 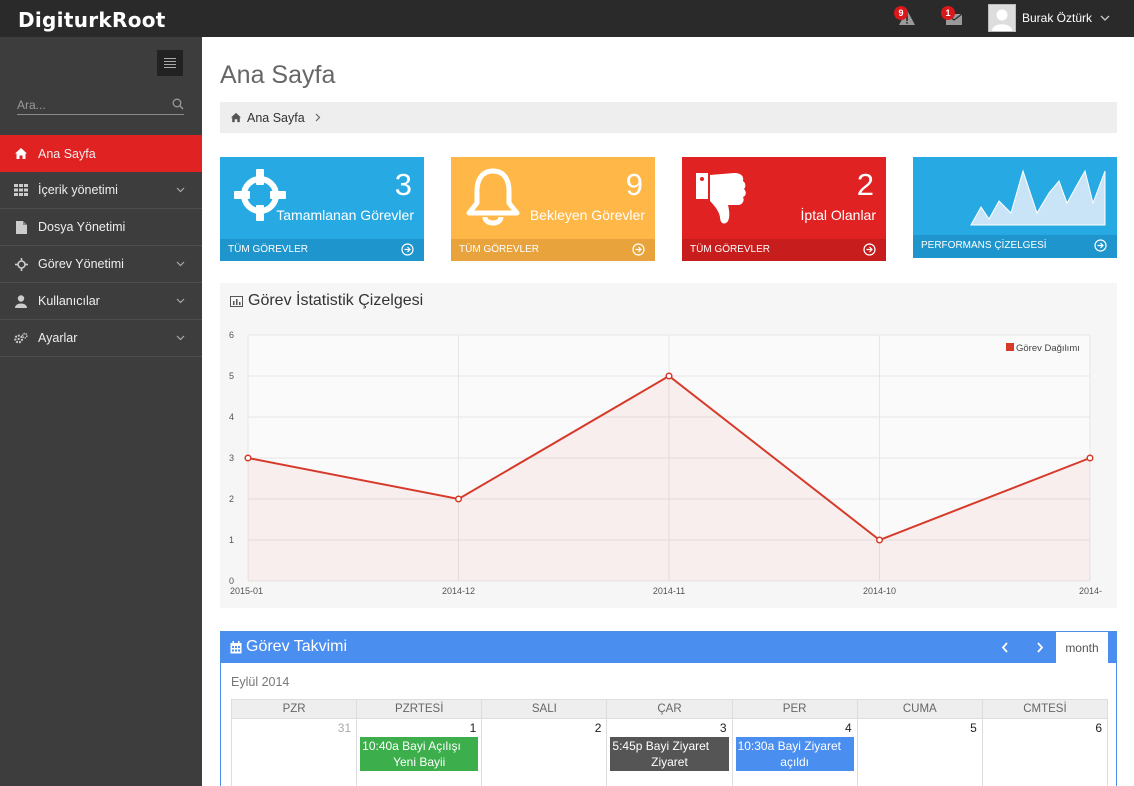 I want to click on stat-link-label: PERFORMANS ÇİZELGESİ, so click(x=984, y=245).